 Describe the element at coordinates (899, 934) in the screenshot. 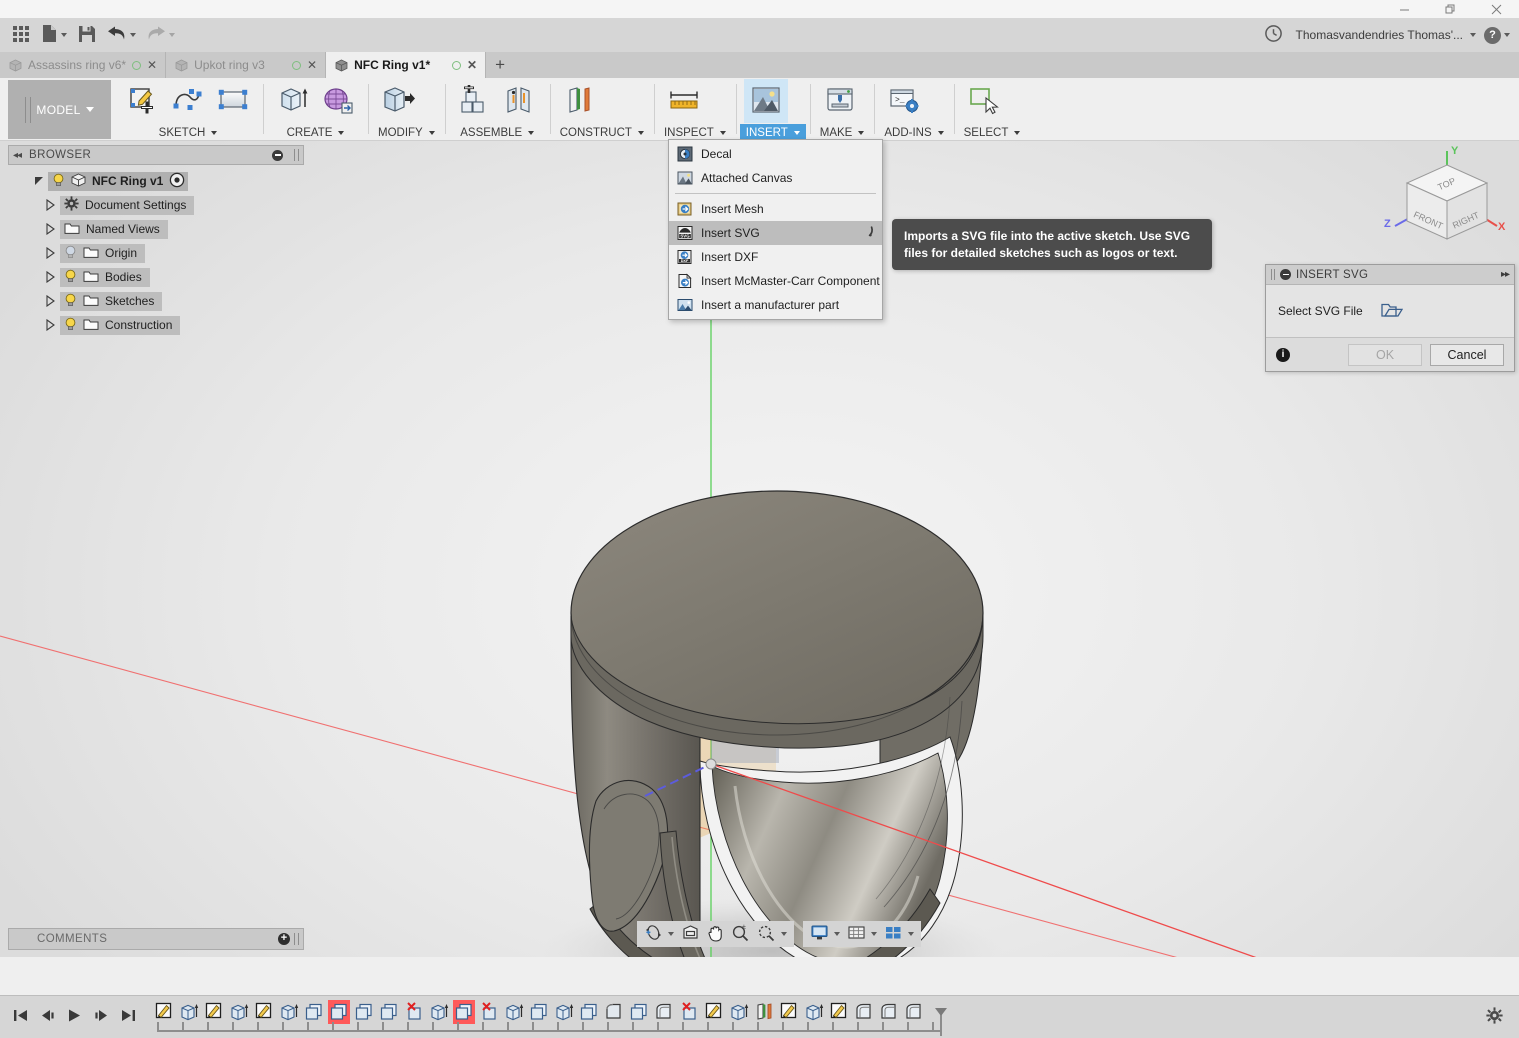

I see `viewports-button` at that location.